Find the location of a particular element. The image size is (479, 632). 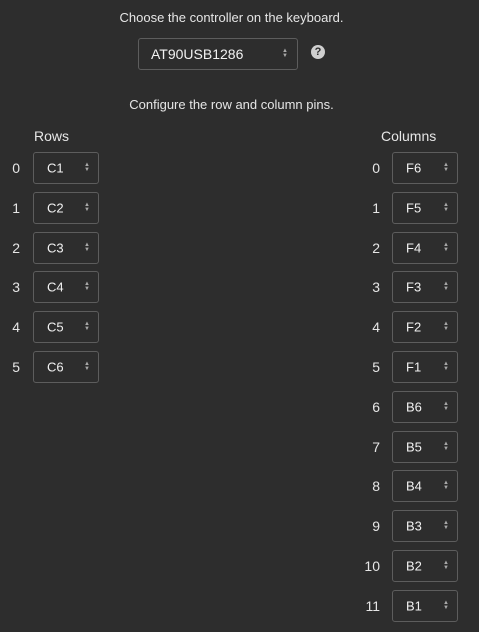

column-pin-select: F5 ▲ ▼ is located at coordinates (425, 208).